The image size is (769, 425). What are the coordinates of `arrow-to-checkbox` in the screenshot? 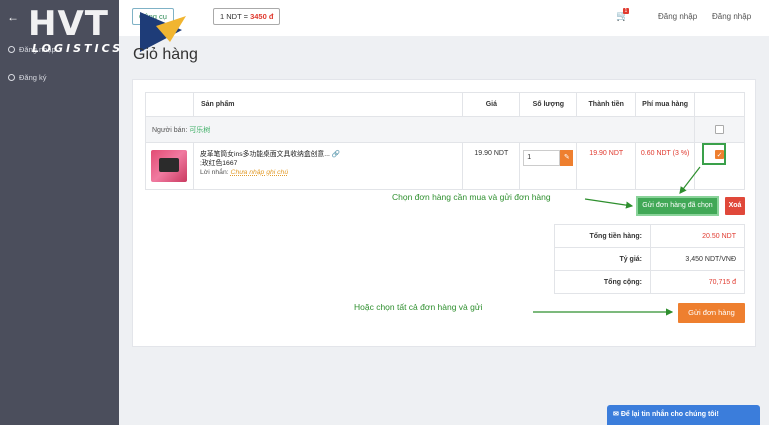 It's located at (690, 180).